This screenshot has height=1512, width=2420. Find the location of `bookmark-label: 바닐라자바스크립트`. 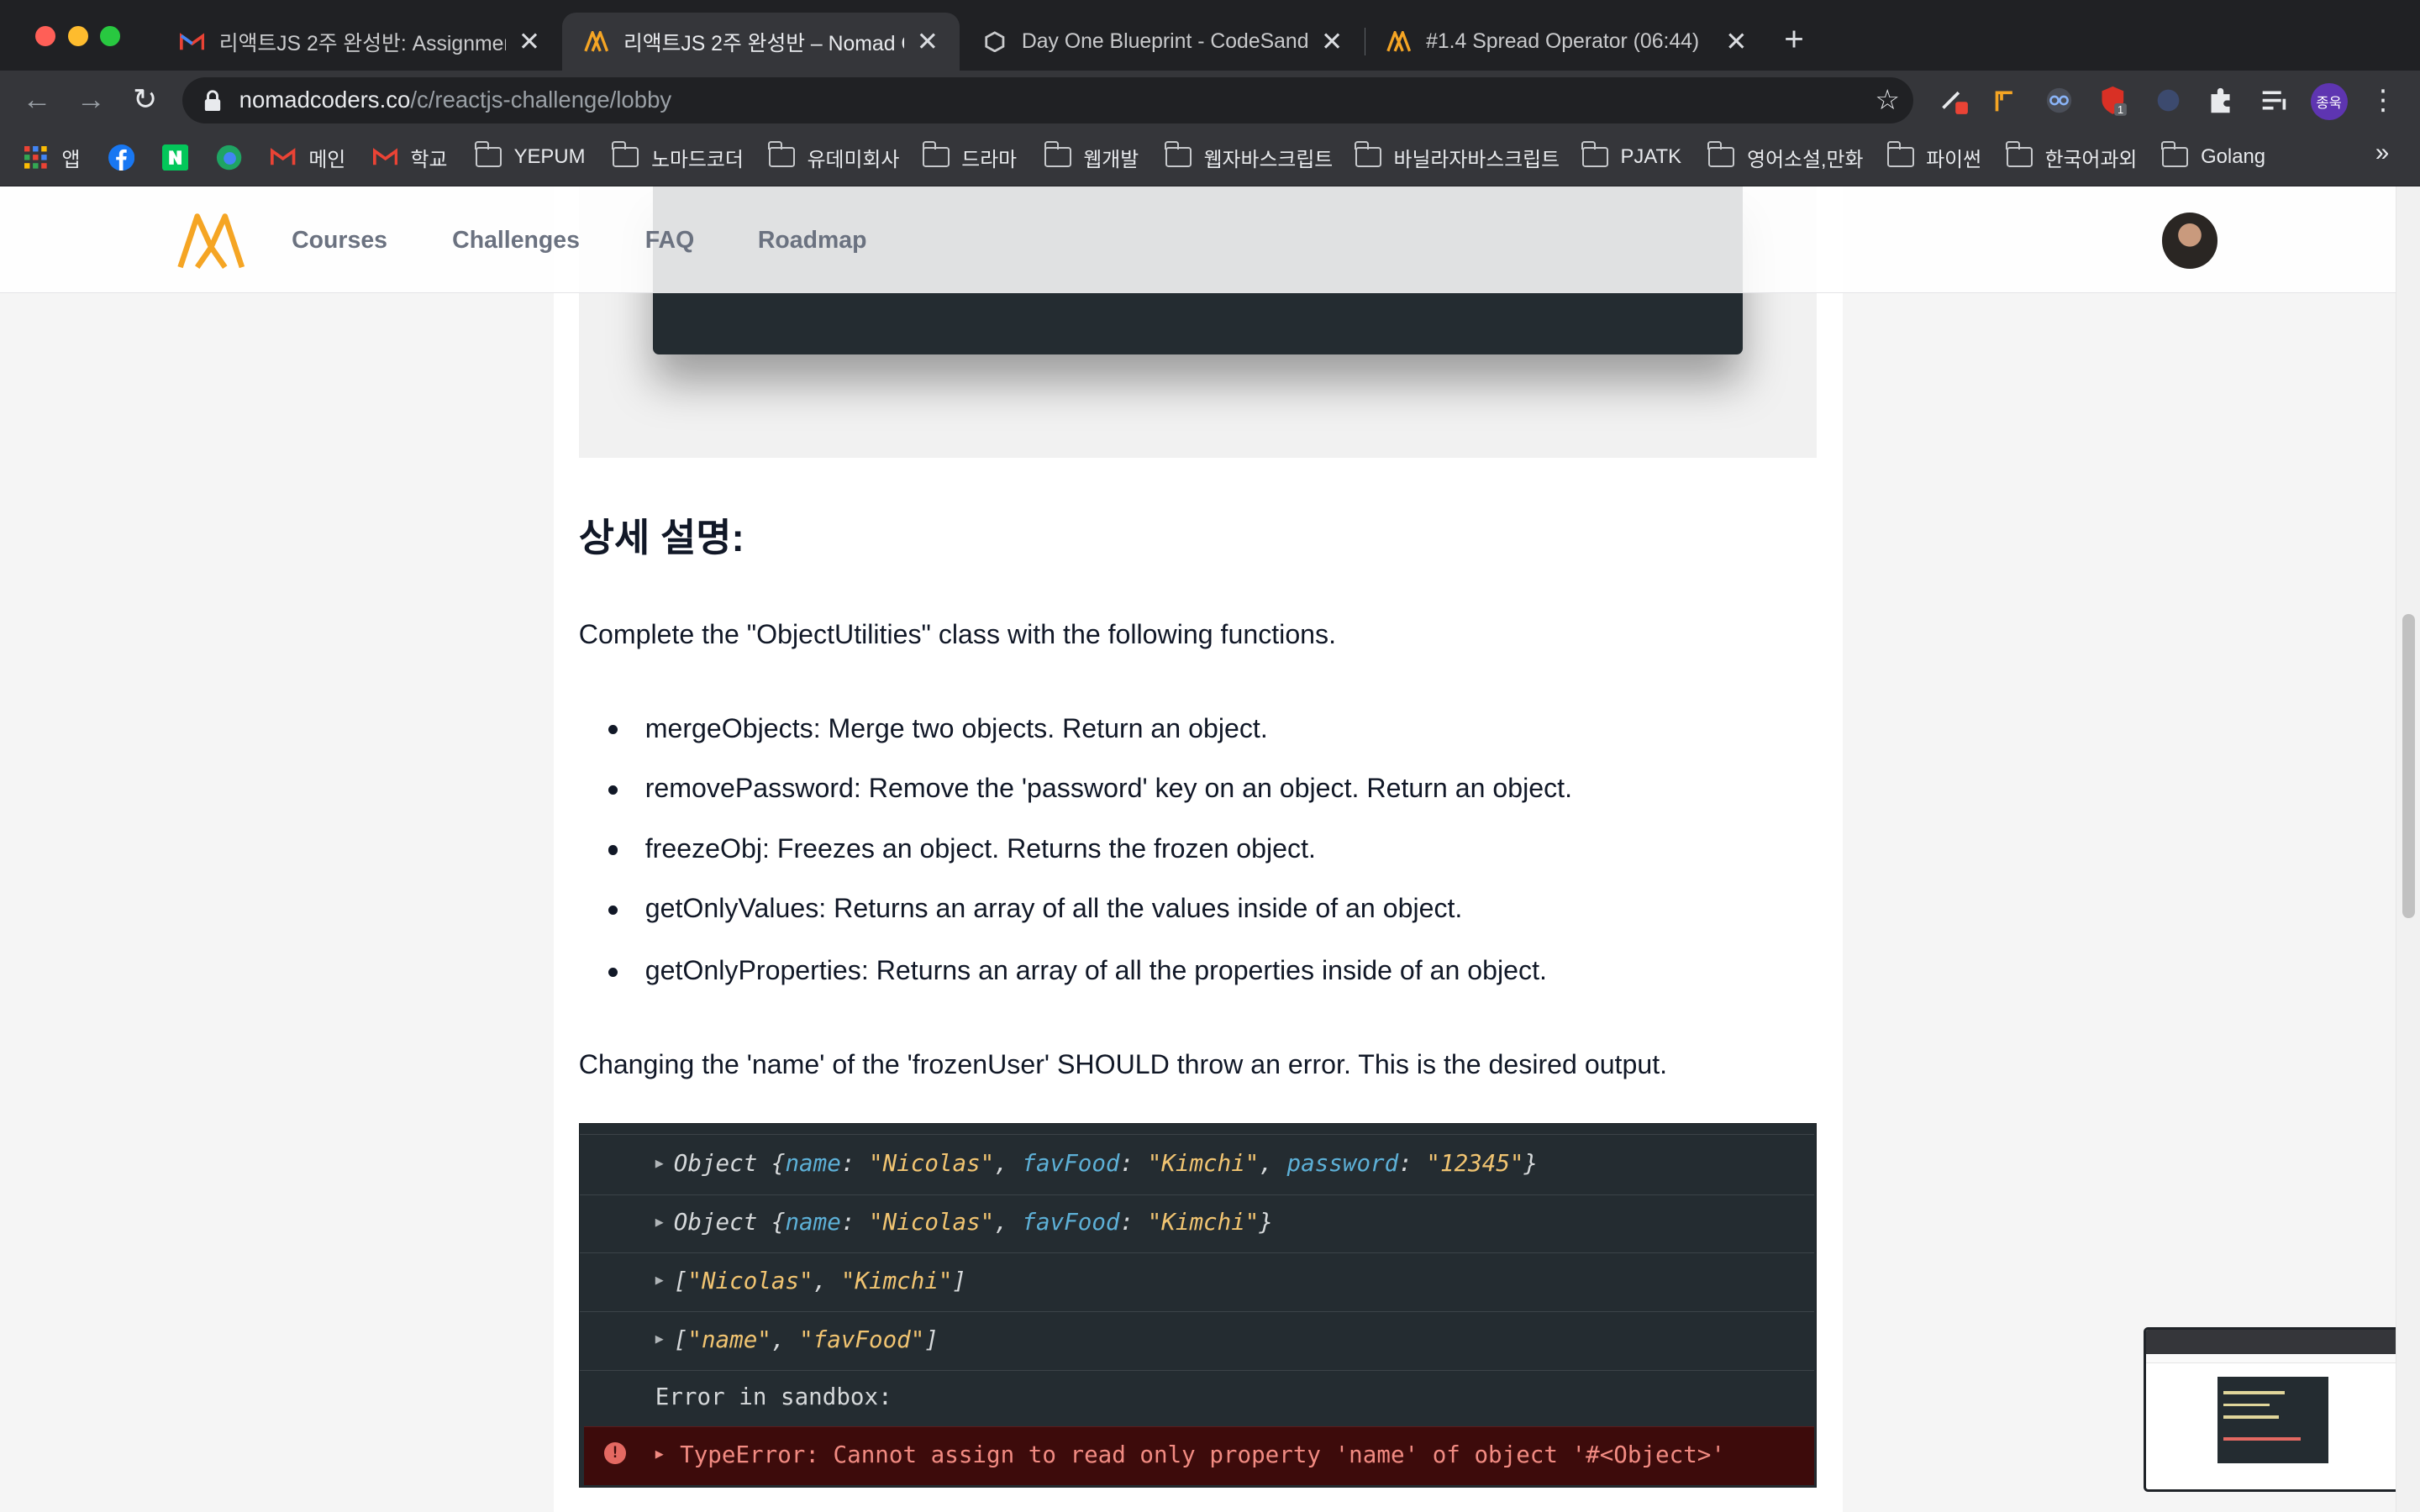

bookmark-label: 바닐라자바스크립트 is located at coordinates (1476, 159).